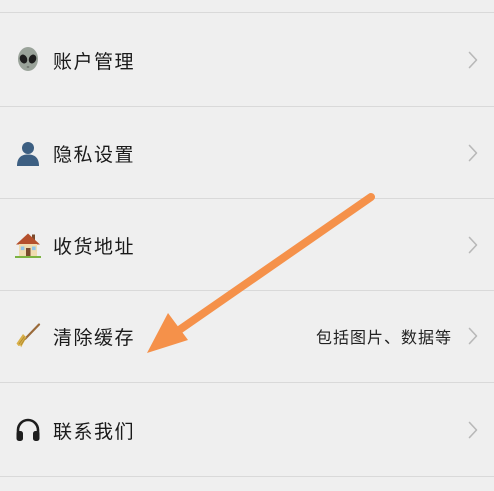 This screenshot has height=491, width=494. What do you see at coordinates (28, 430) in the screenshot?
I see `headphones-icon` at bounding box center [28, 430].